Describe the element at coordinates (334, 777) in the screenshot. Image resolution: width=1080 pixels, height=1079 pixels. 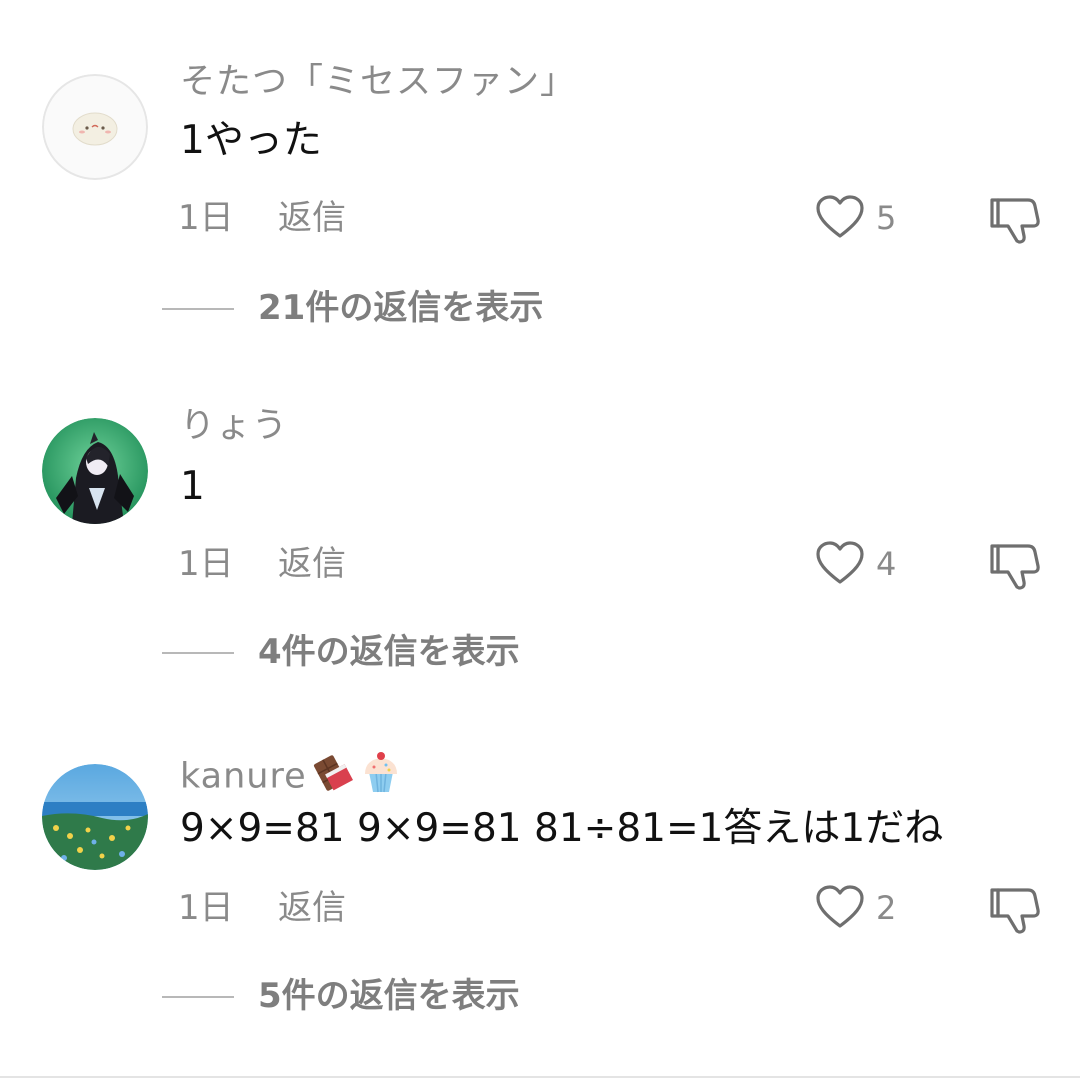
I see `chocolate-bar-emoji` at that location.